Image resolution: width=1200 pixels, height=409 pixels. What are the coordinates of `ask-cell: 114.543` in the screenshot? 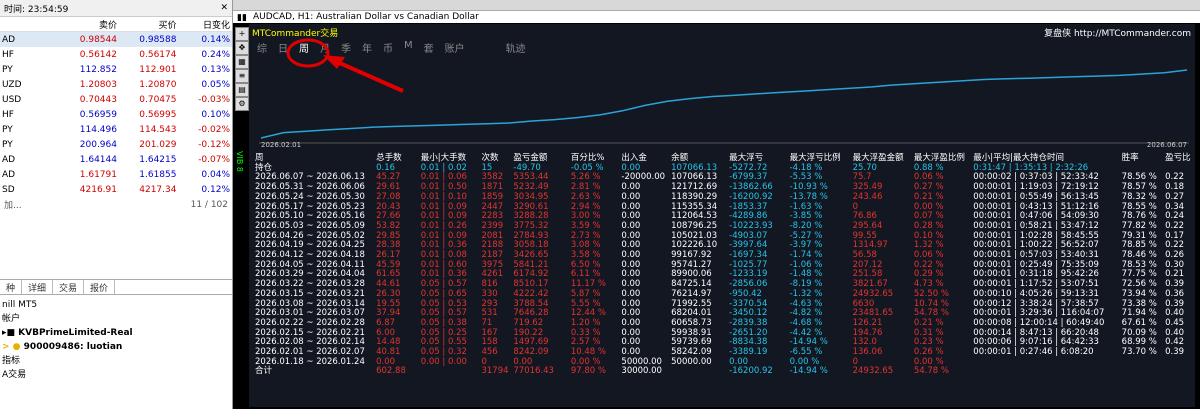 It's located at (158, 129).